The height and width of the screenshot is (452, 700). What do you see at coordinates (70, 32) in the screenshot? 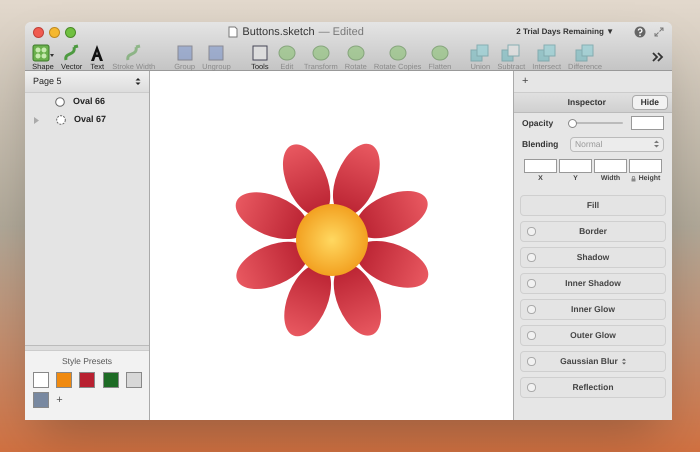
I see `zoom-button` at bounding box center [70, 32].